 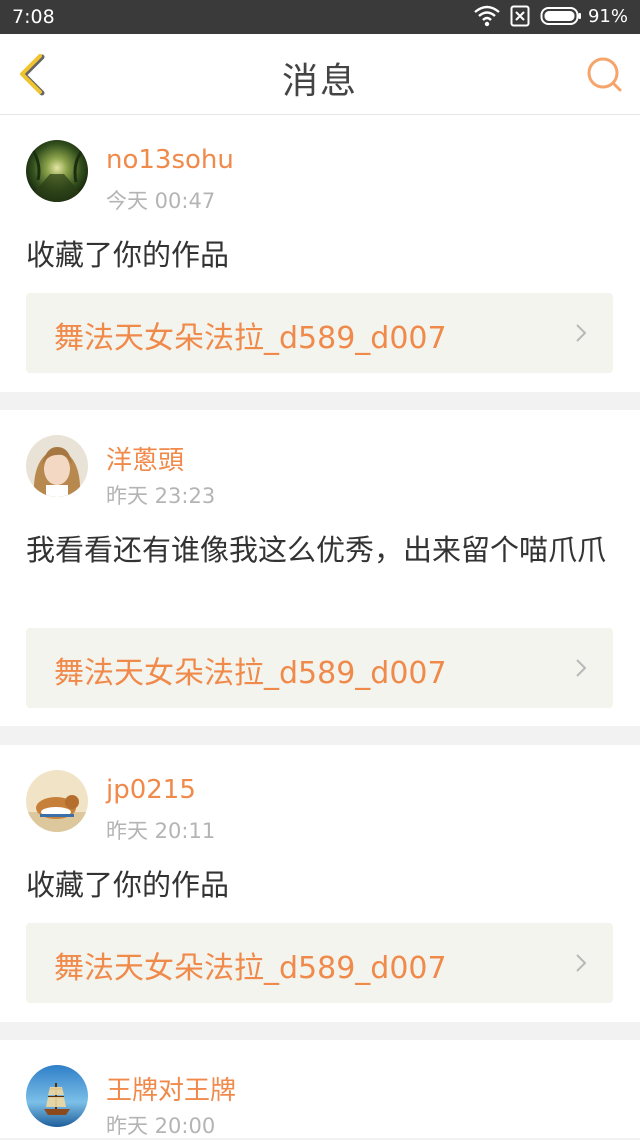 What do you see at coordinates (151, 790) in the screenshot?
I see `username: jp0215` at bounding box center [151, 790].